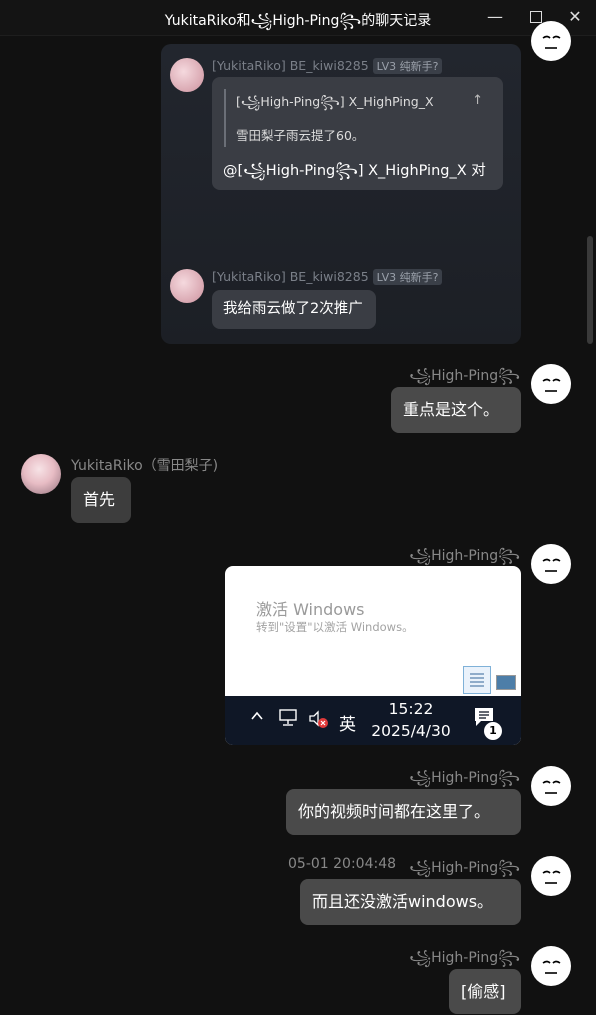 The width and height of the screenshot is (596, 1015). I want to click on activate-windows-subtitle: 转到"设置"以激活 Windows。, so click(335, 627).